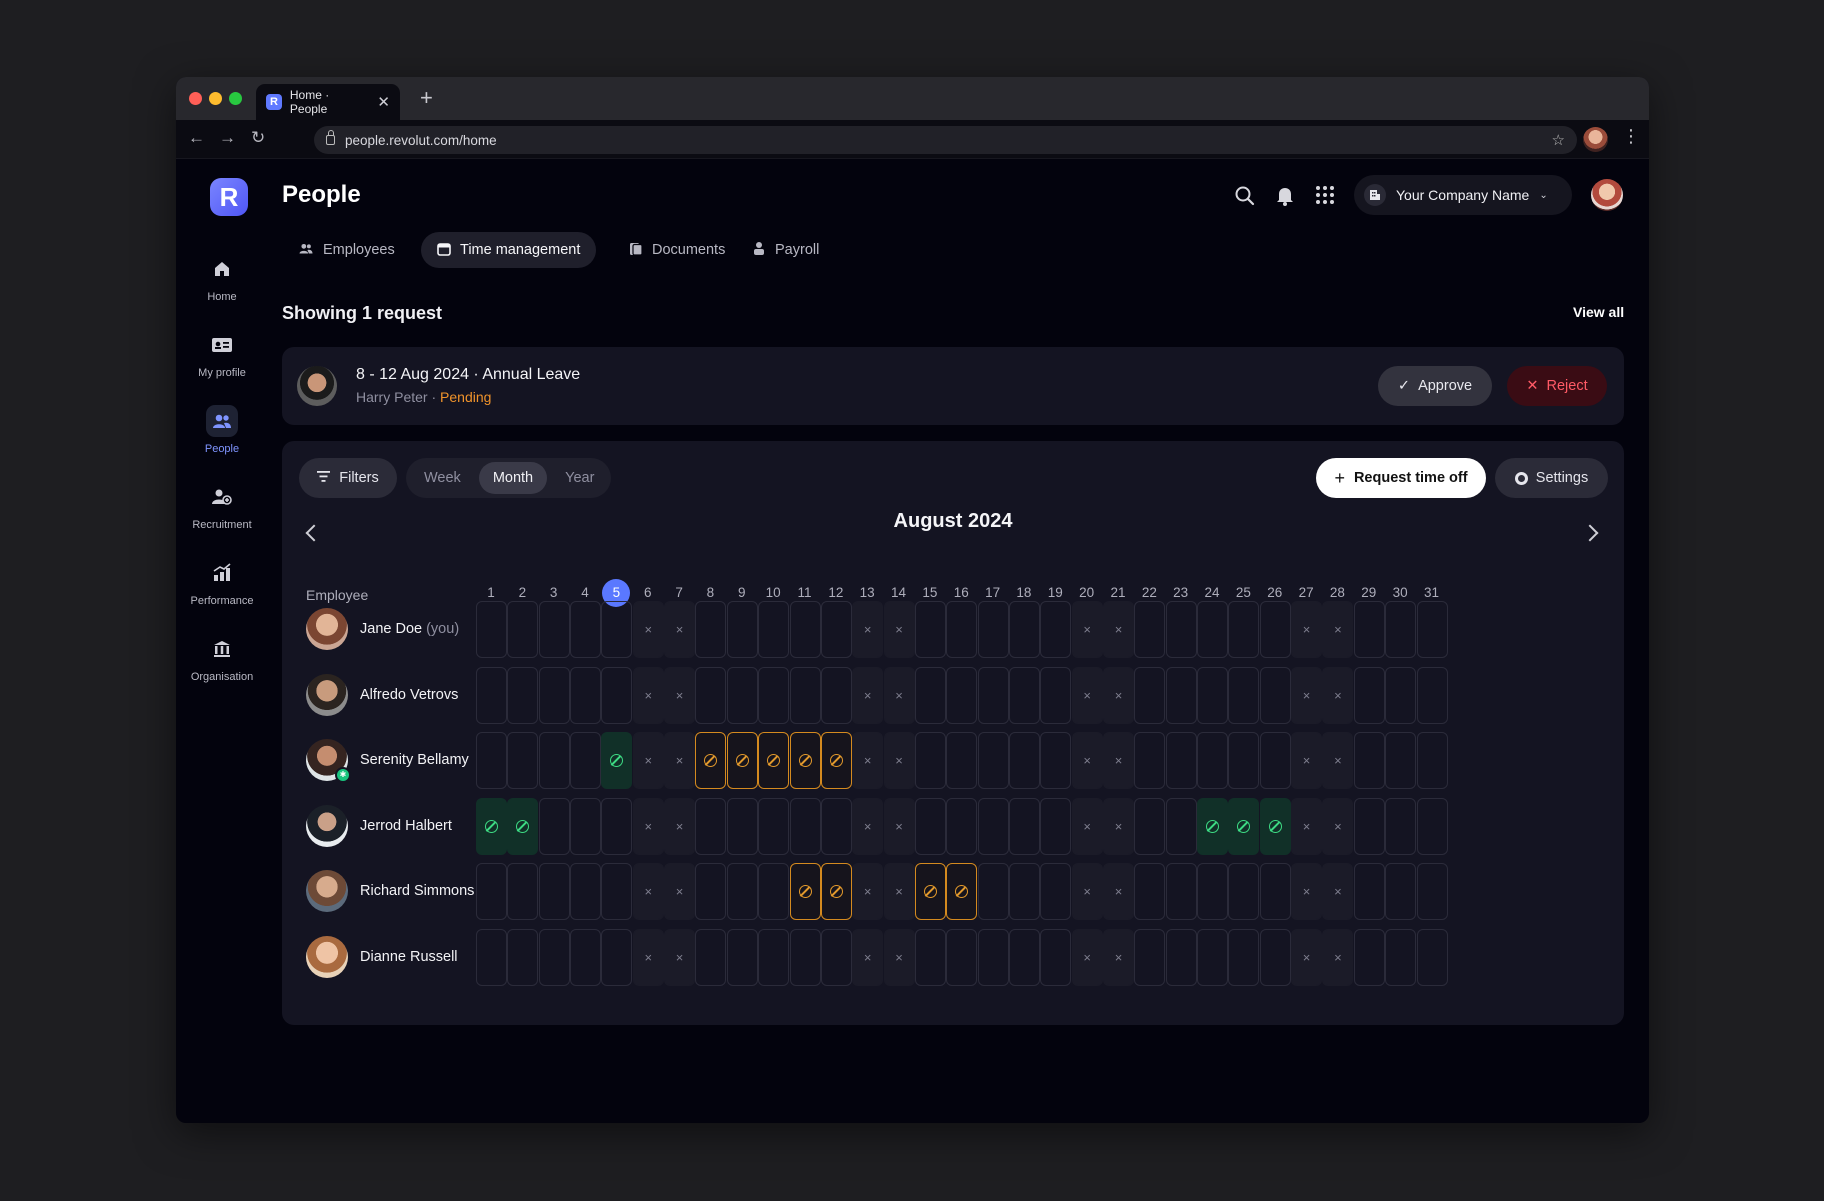 This screenshot has height=1201, width=1824. I want to click on tab-payroll: Payroll, so click(785, 250).